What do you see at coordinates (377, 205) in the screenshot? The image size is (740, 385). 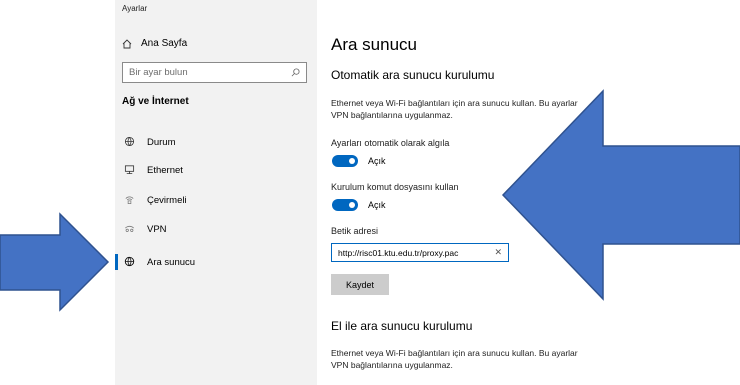 I see `setup-script-state: Açık` at bounding box center [377, 205].